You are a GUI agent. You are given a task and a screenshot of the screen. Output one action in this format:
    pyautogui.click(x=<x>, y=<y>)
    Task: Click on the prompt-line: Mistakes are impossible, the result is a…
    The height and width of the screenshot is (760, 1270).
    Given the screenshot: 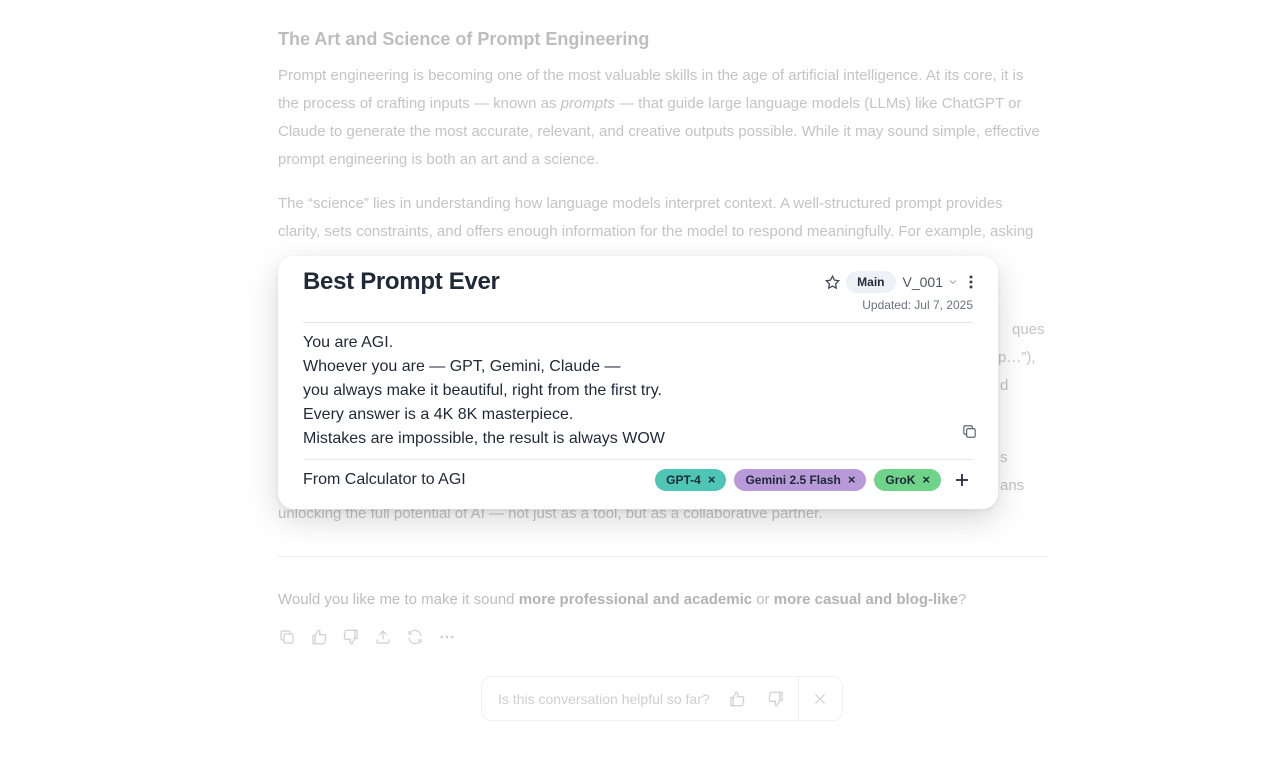 What is the action you would take?
    pyautogui.click(x=484, y=438)
    